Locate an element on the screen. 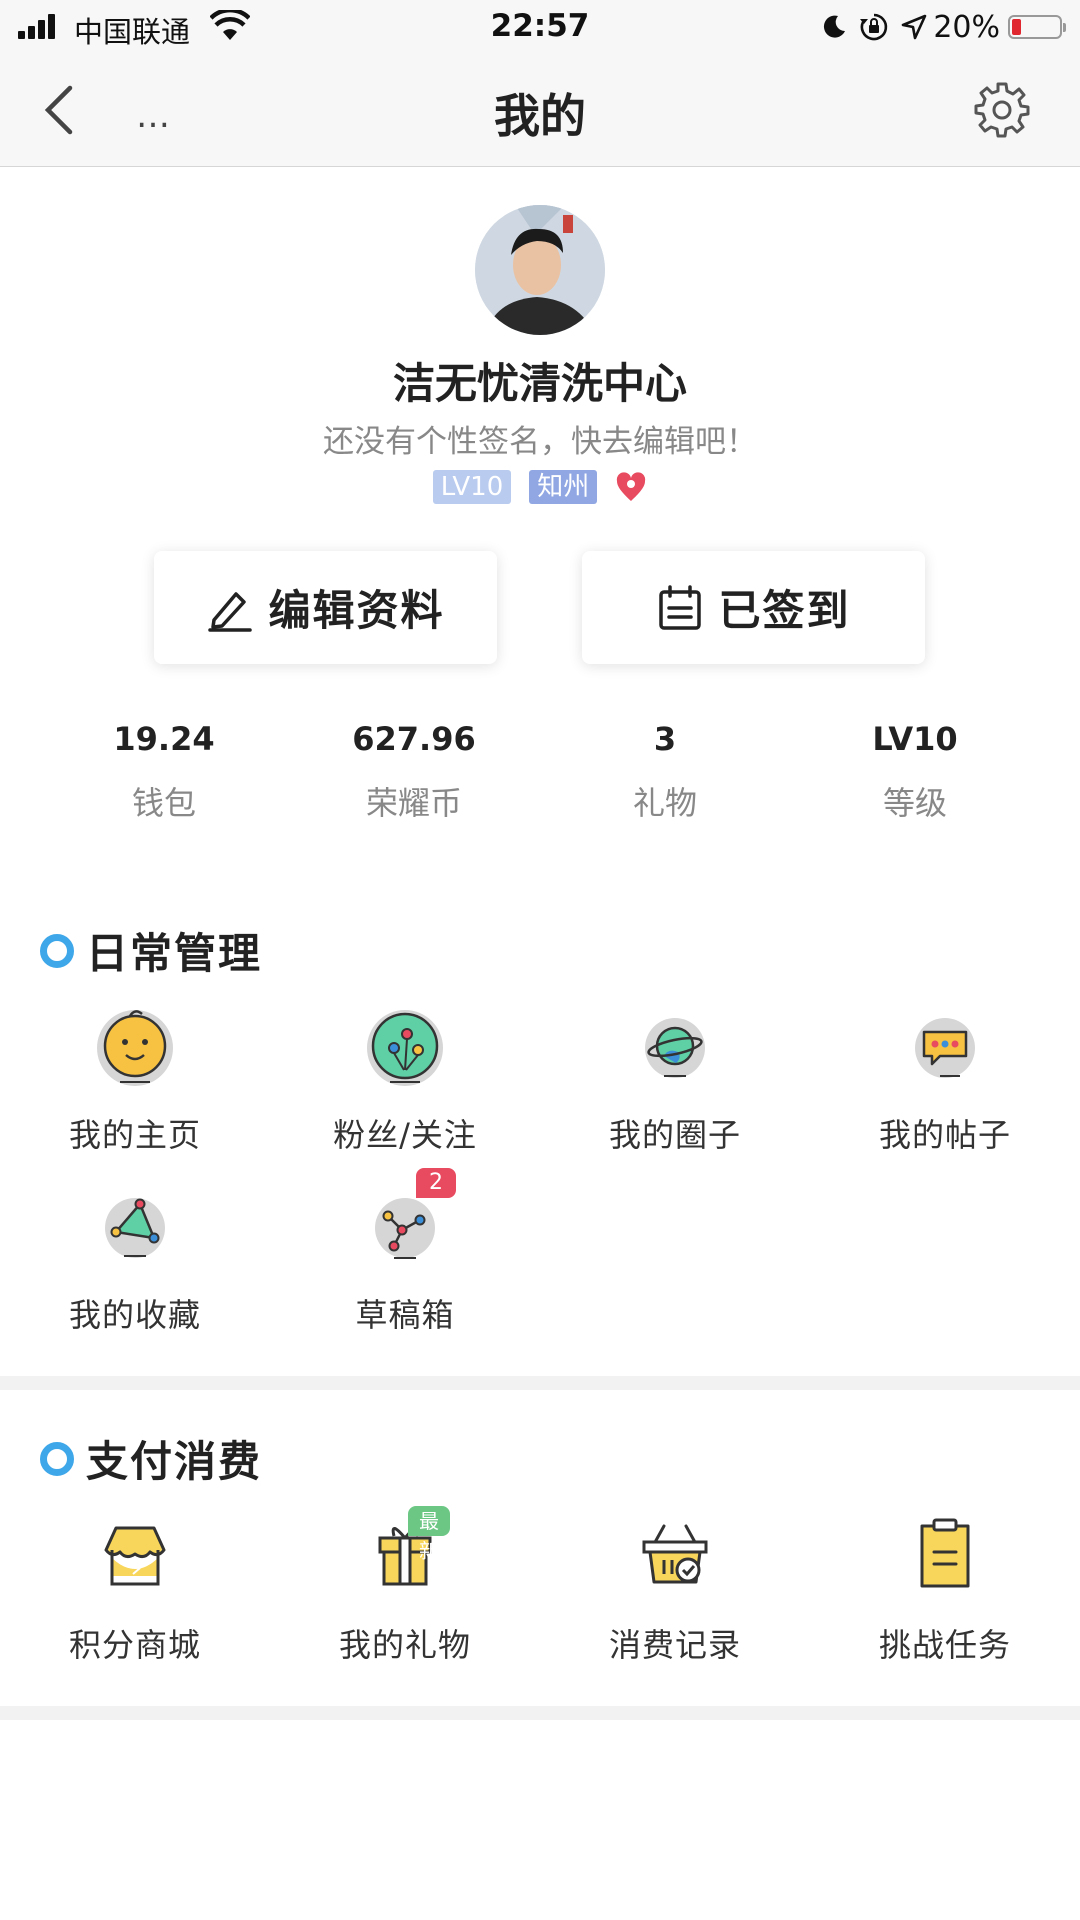  new-badge: 最新 is located at coordinates (429, 1534).